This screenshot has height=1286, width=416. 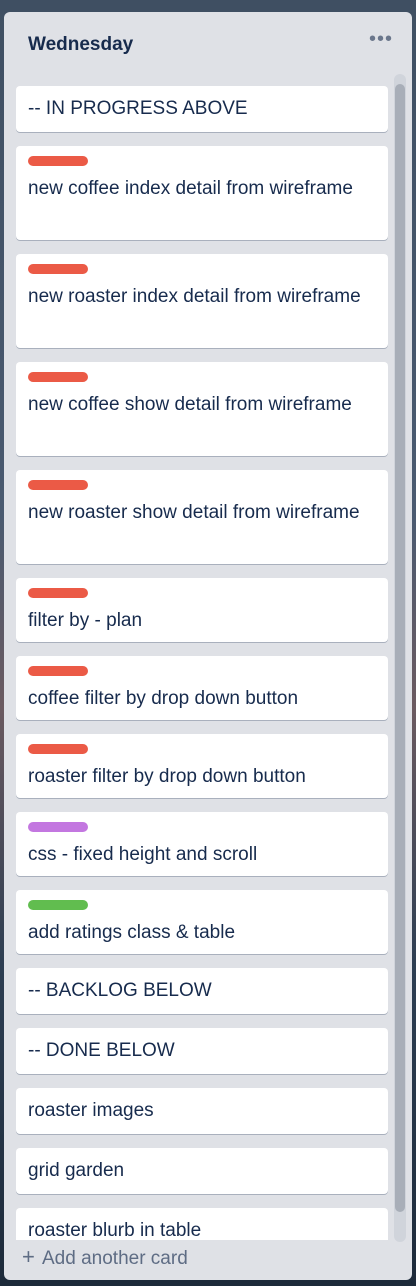 I want to click on card: new roaster index detail from wireframe, so click(x=202, y=301).